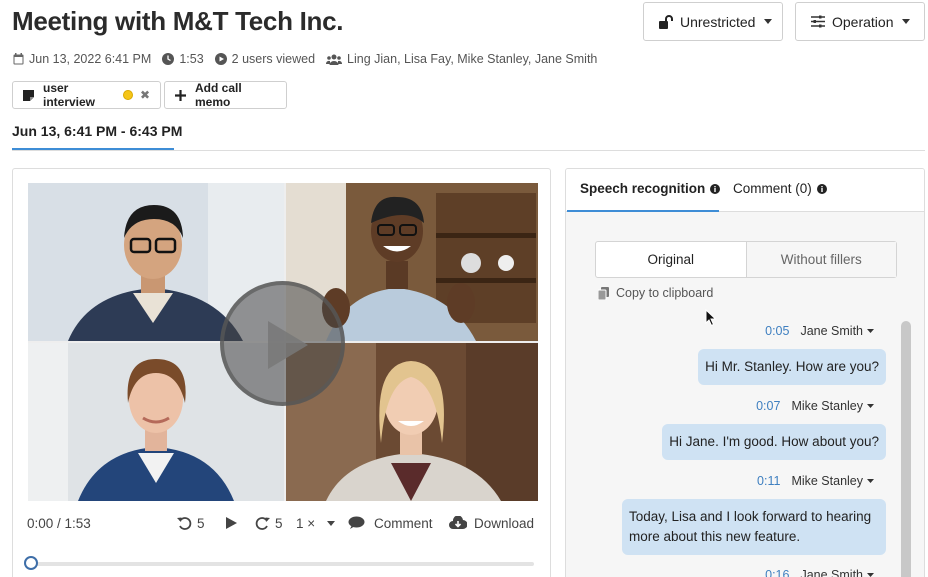 Image resolution: width=928 pixels, height=577 pixels. I want to click on active-tab-indicator, so click(643, 211).